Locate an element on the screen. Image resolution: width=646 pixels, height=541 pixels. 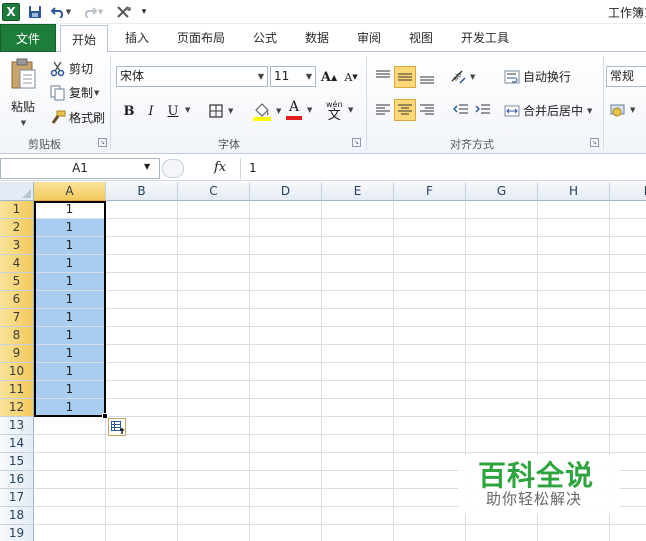
cell-i5 is located at coordinates (628, 282).